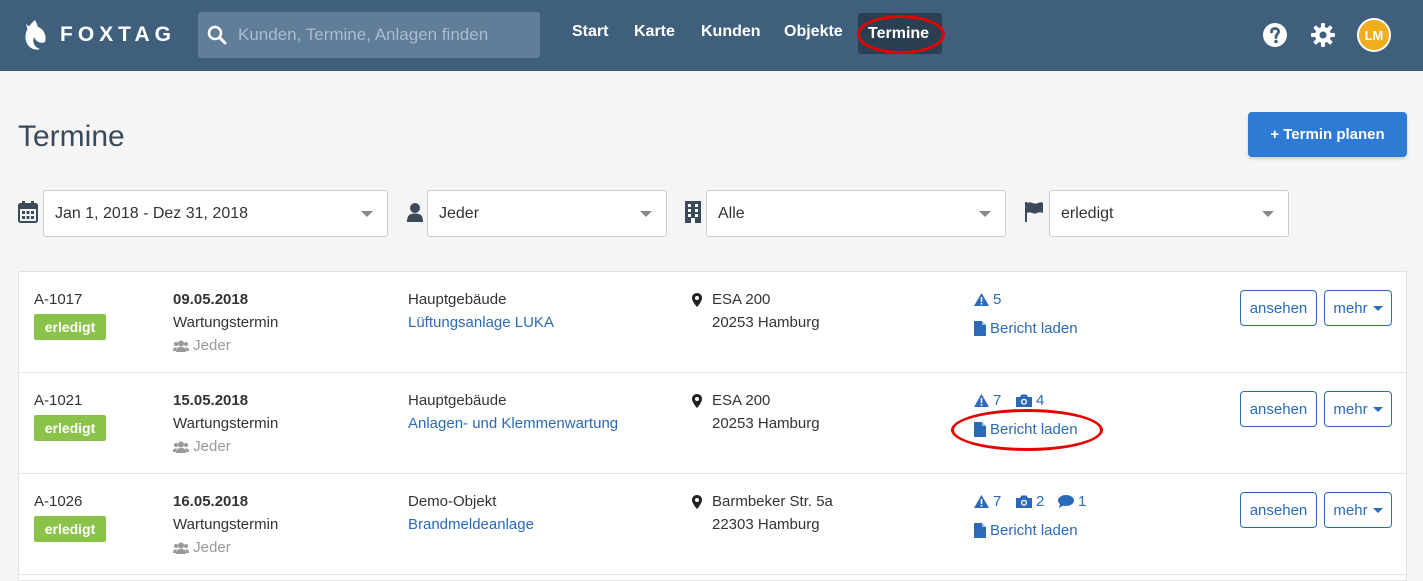 This screenshot has height=581, width=1423. What do you see at coordinates (772, 501) in the screenshot?
I see `address-street: Barmbeker Str. 5a` at bounding box center [772, 501].